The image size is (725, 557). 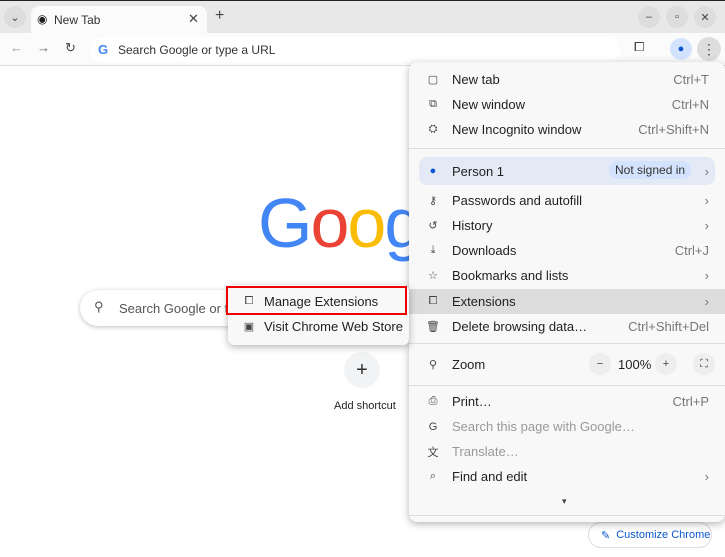 I want to click on fullscreen-icon: ⛶, so click(x=704, y=364).